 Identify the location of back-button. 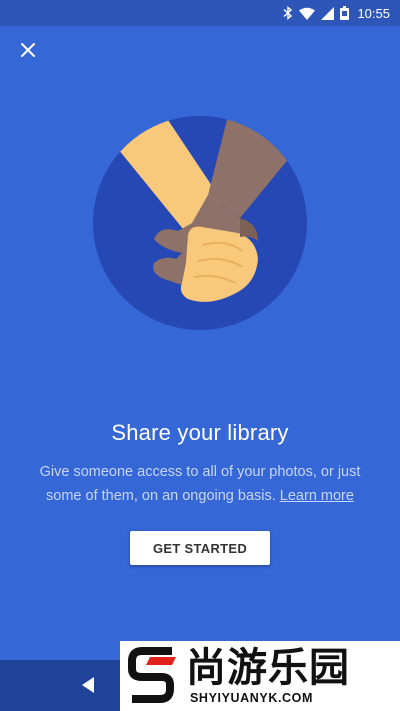
(88, 685).